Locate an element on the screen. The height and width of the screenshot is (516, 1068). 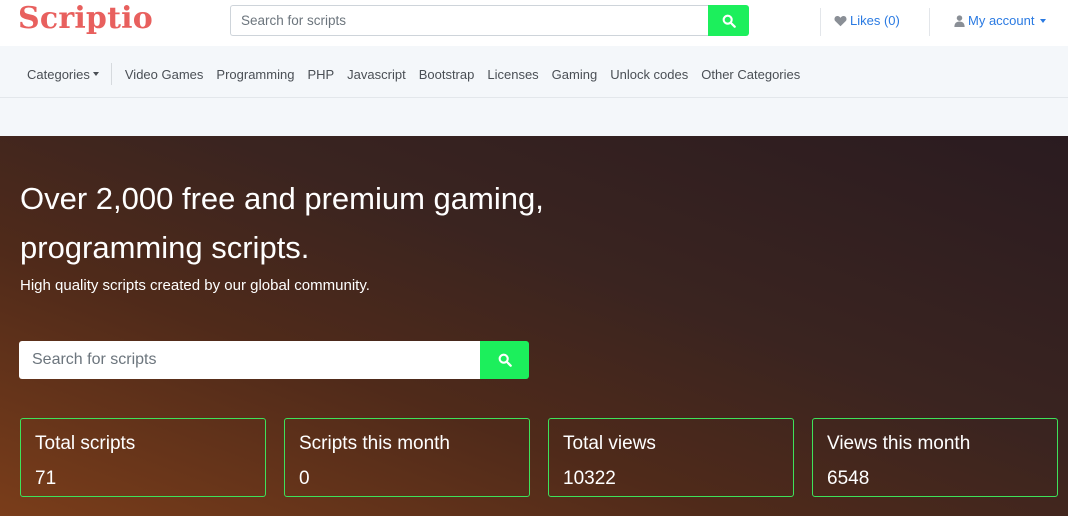
category-link-bootstrap: Bootstrap is located at coordinates (447, 74).